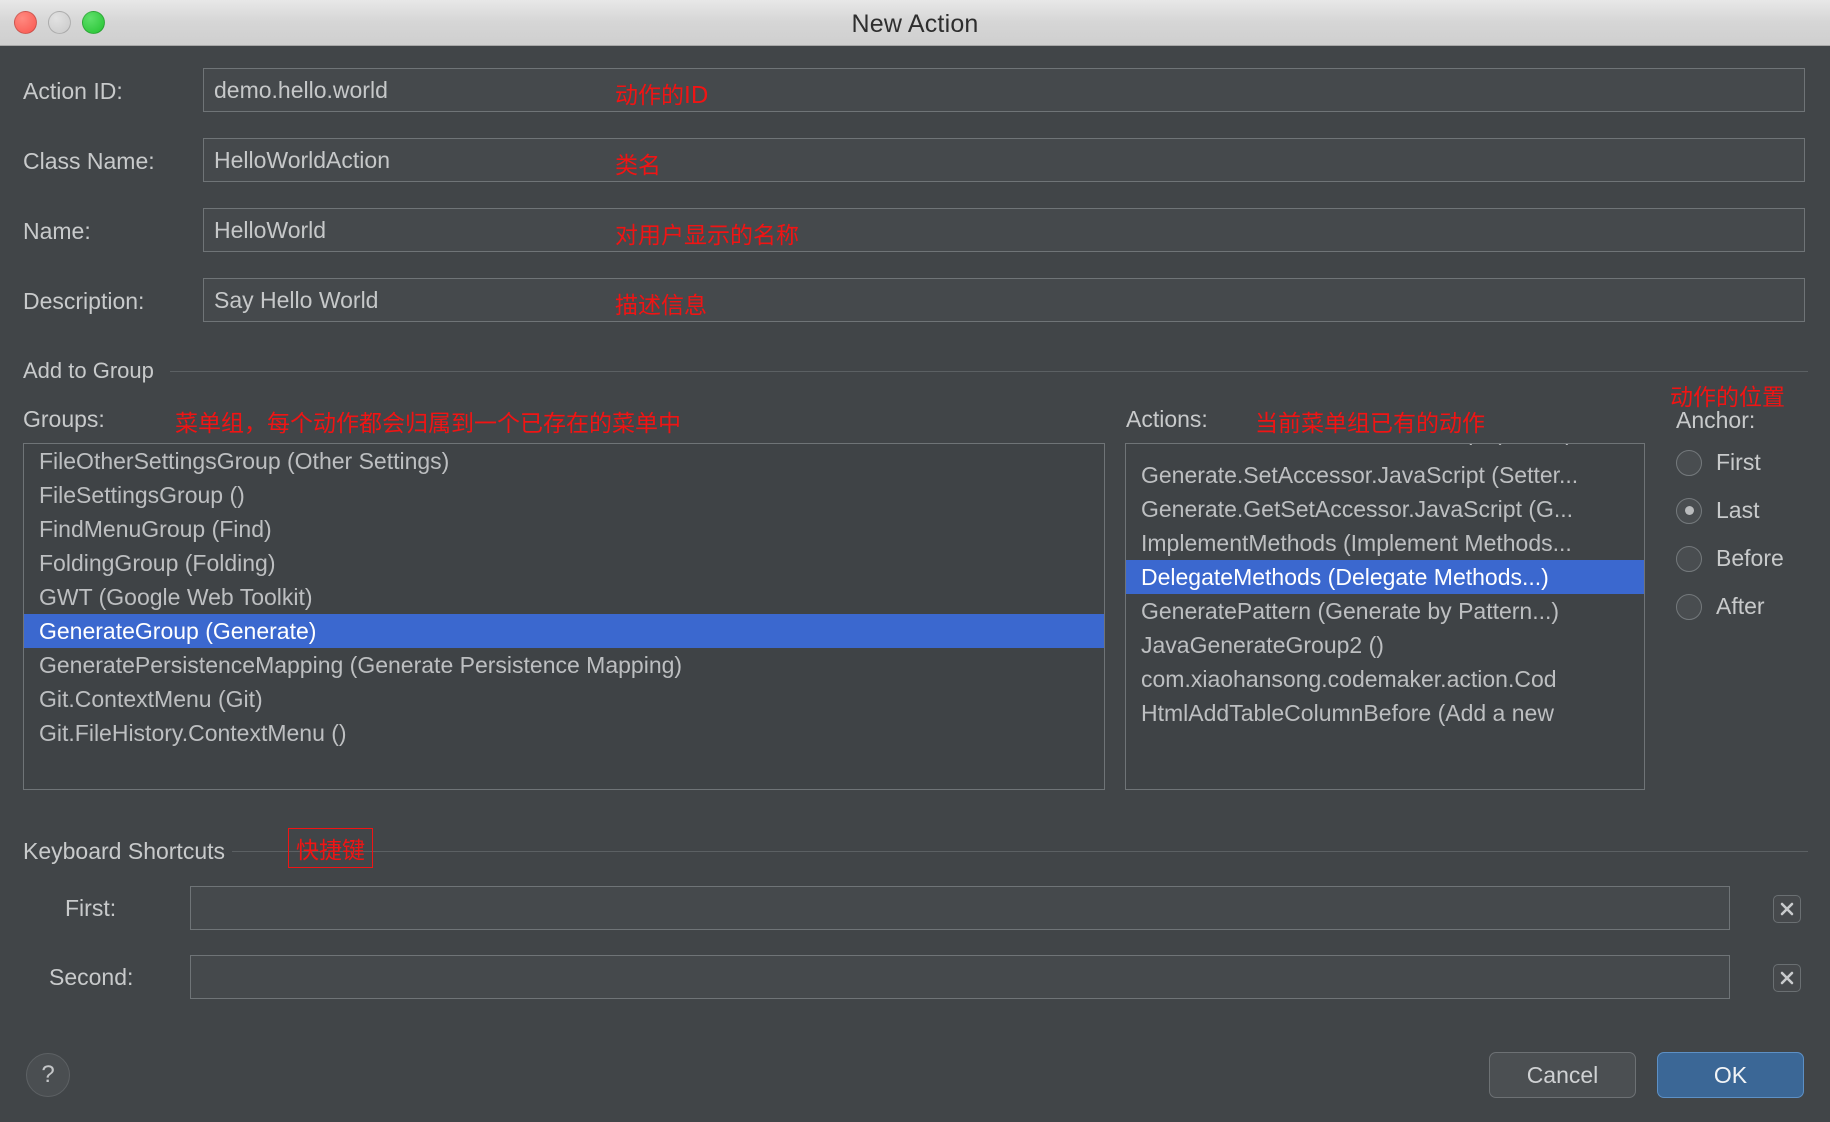 This screenshot has width=1830, height=1122. What do you see at coordinates (1385, 645) in the screenshot?
I see `actions-list-item: JavaGenerateGroup2 ()` at bounding box center [1385, 645].